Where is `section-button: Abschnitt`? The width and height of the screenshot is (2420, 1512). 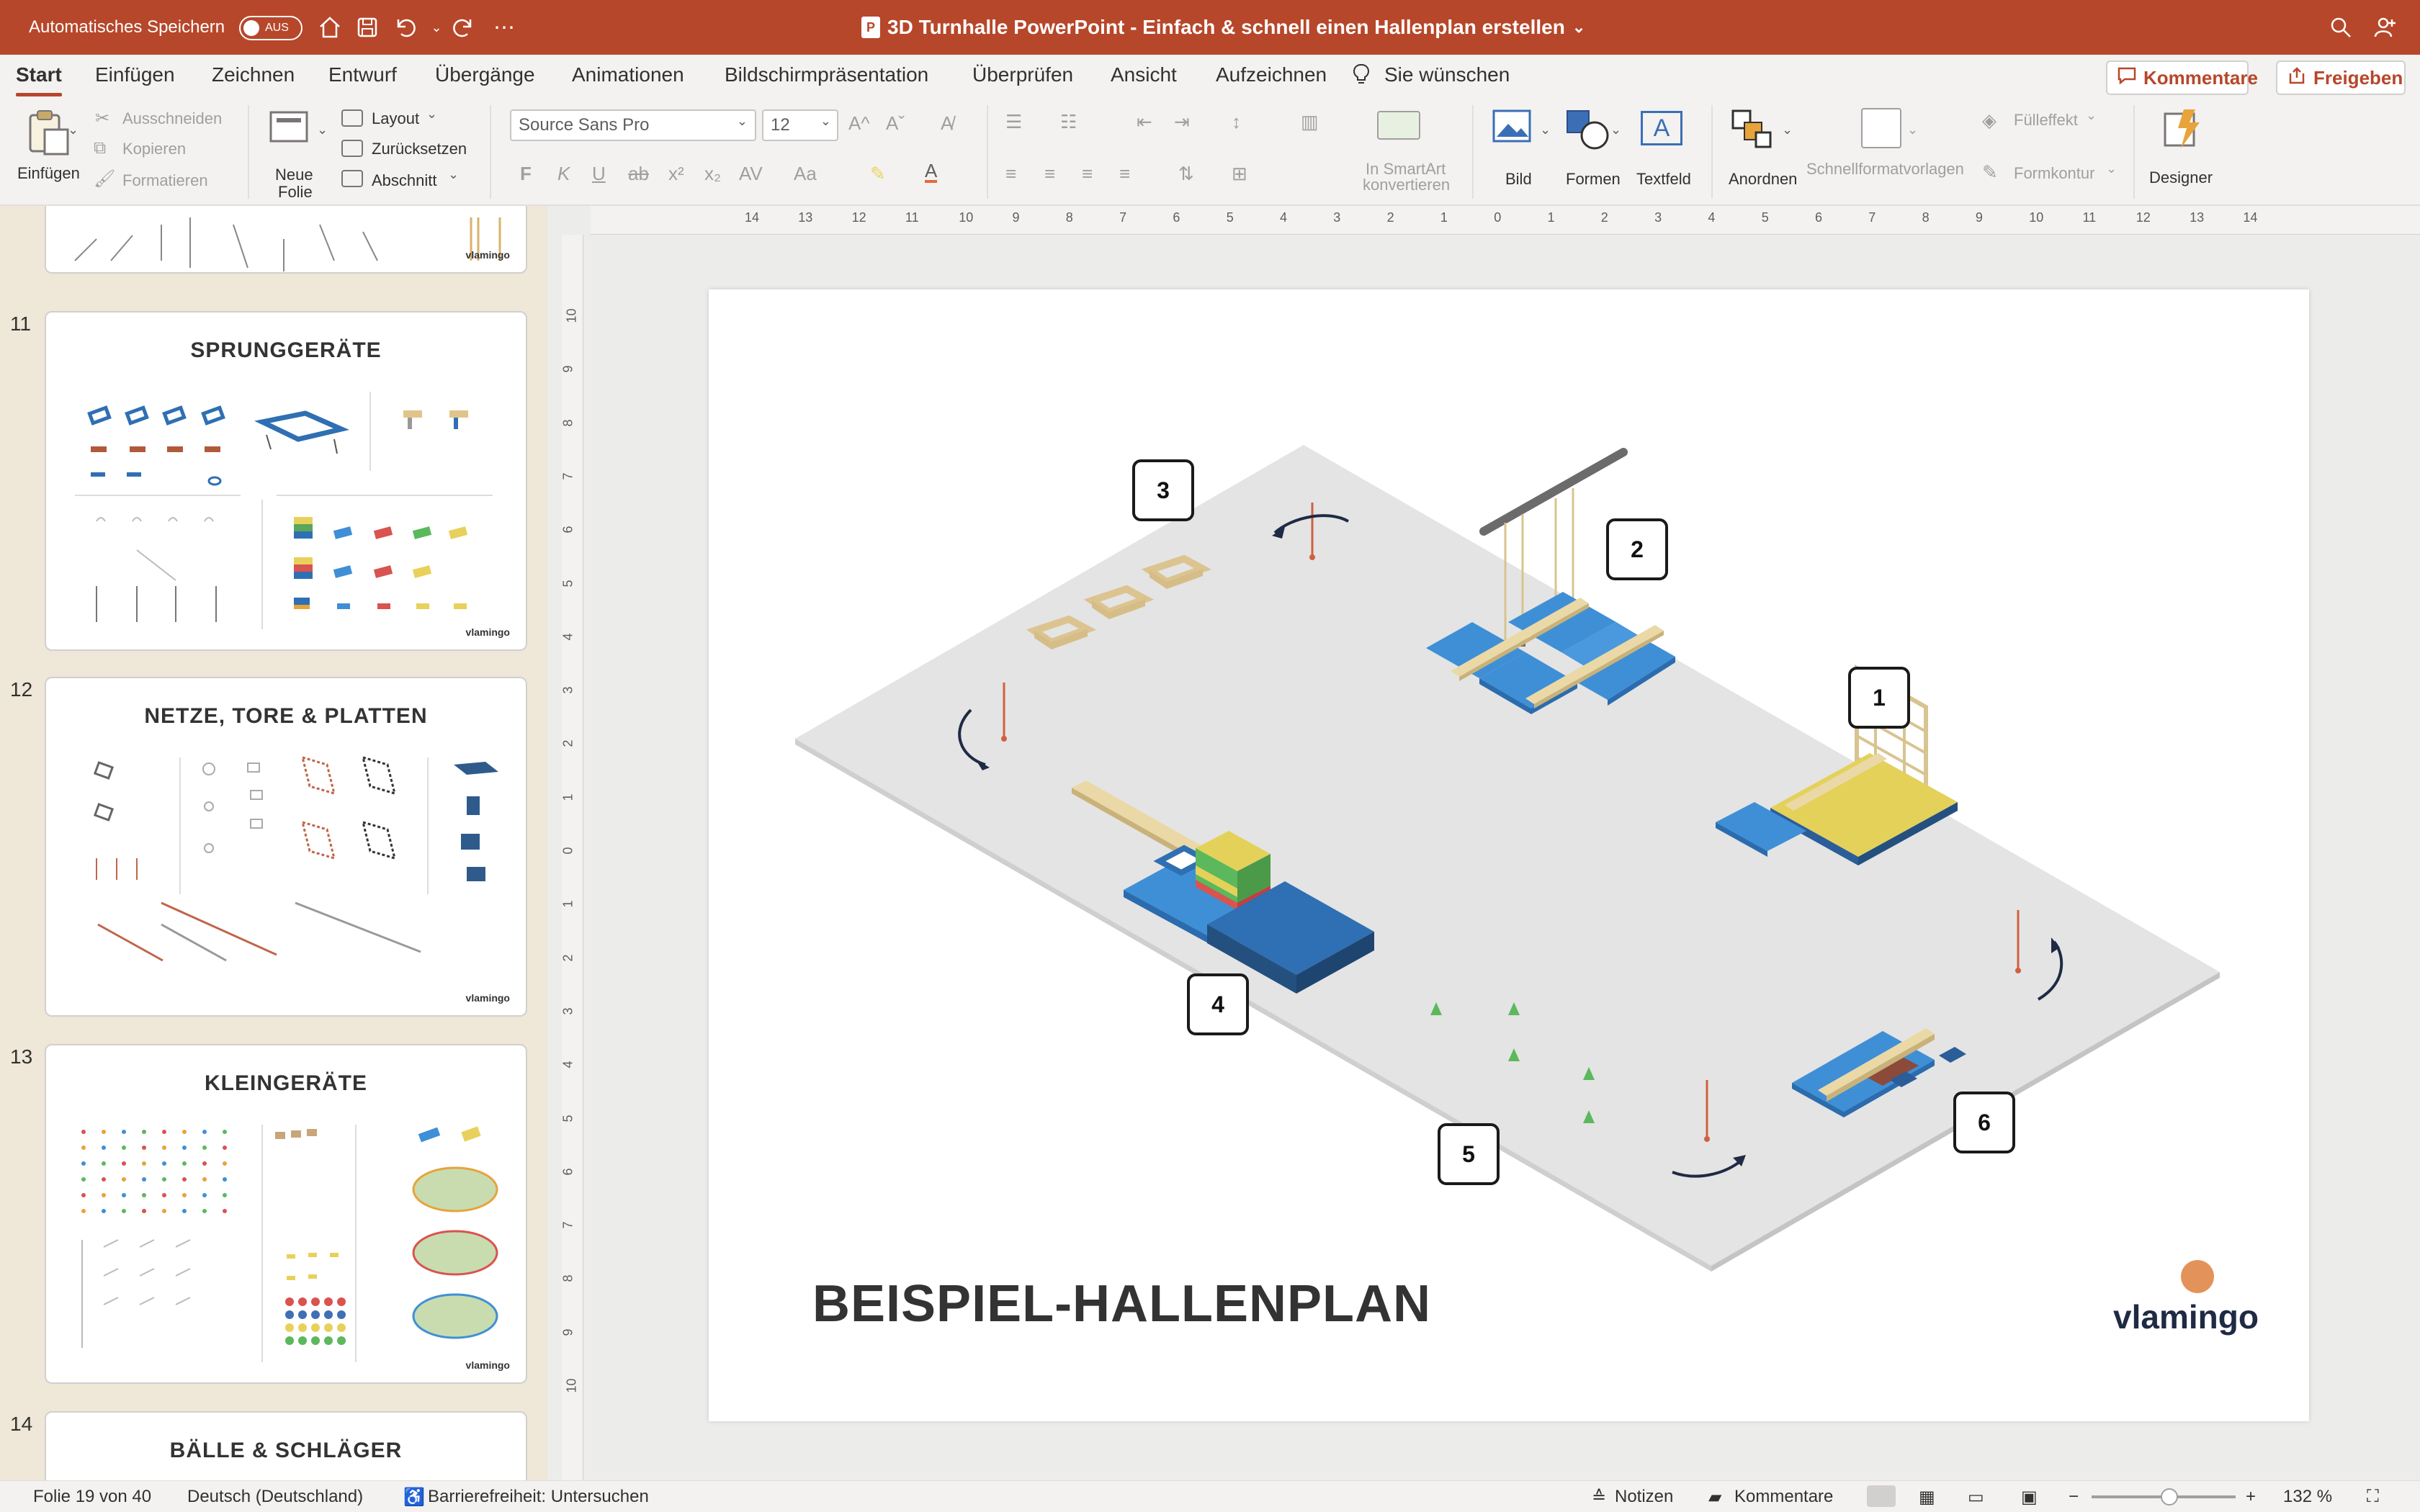
section-button: Abschnitt is located at coordinates (404, 180).